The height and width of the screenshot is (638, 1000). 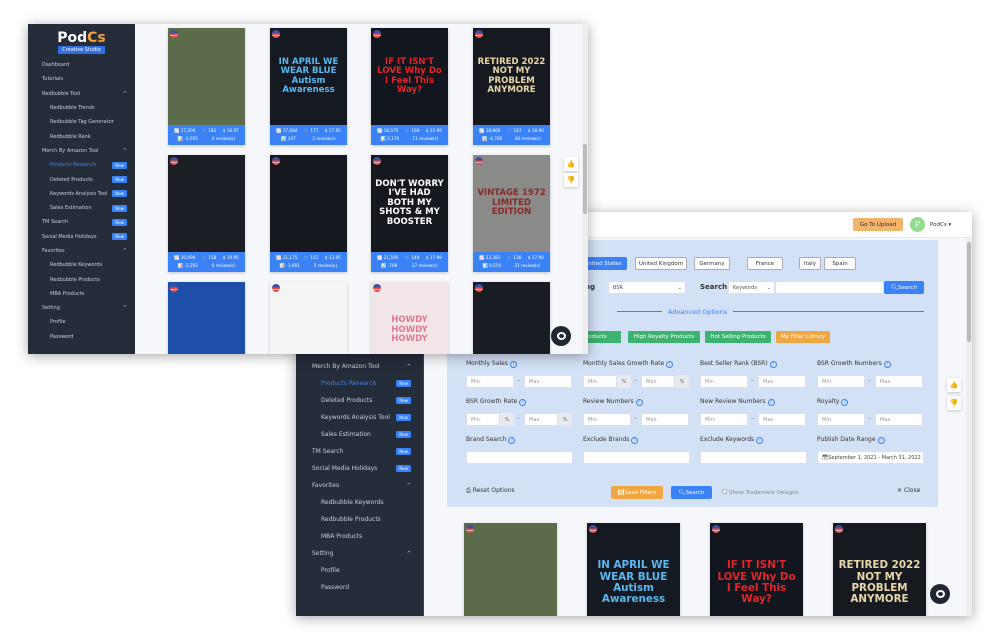 I want to click on sidebar-item-merch-by-amazon-tool: Merch By Amazon Tool ^, so click(x=359, y=366).